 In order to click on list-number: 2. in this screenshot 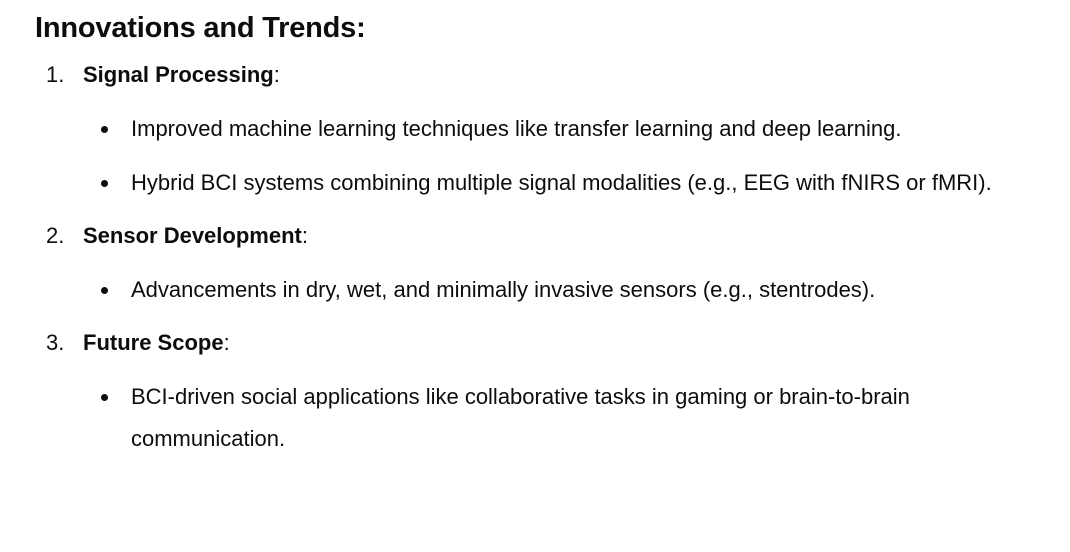, I will do `click(55, 235)`.